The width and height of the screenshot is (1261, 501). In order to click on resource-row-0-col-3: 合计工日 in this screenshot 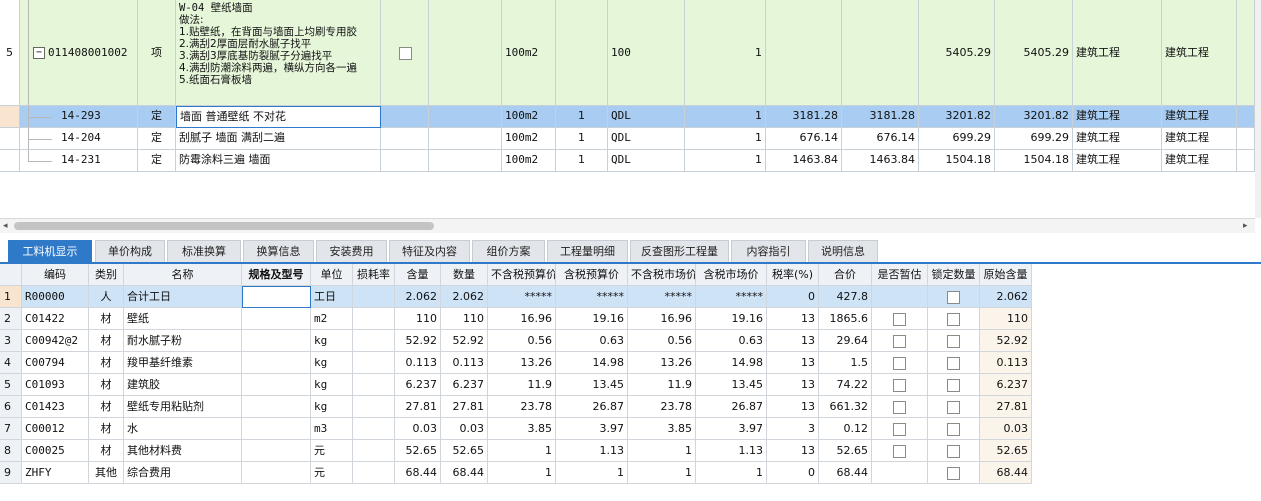, I will do `click(183, 297)`.